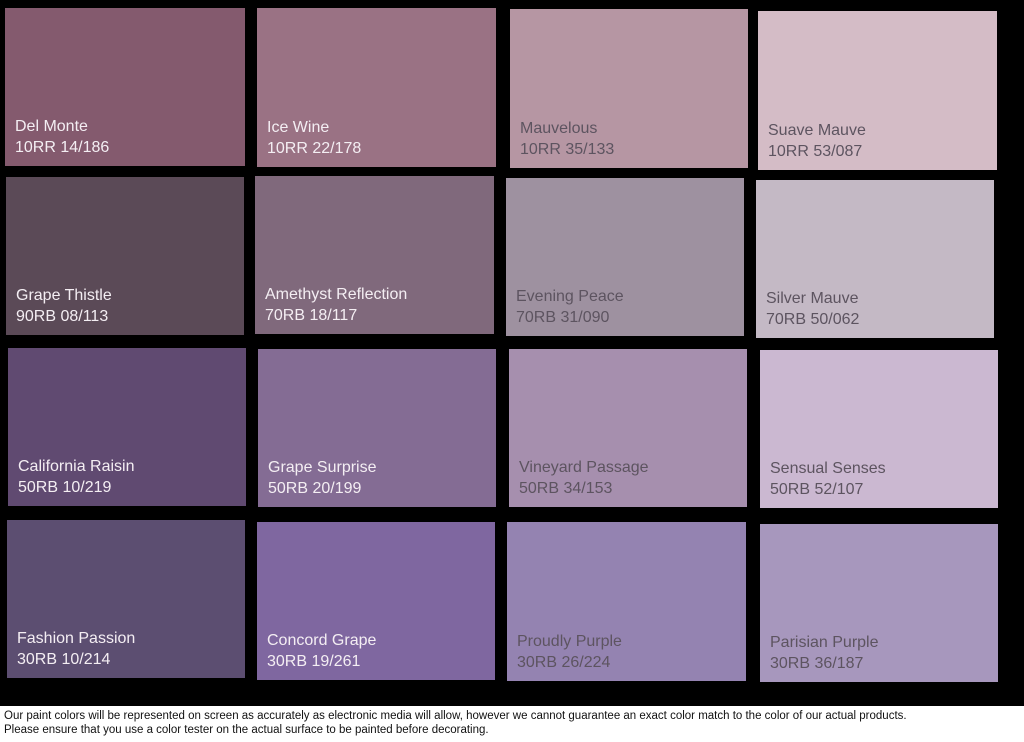 The height and width of the screenshot is (742, 1024). What do you see at coordinates (625, 257) in the screenshot?
I see `color-swatch: Evening Peace 70RB 31/090` at bounding box center [625, 257].